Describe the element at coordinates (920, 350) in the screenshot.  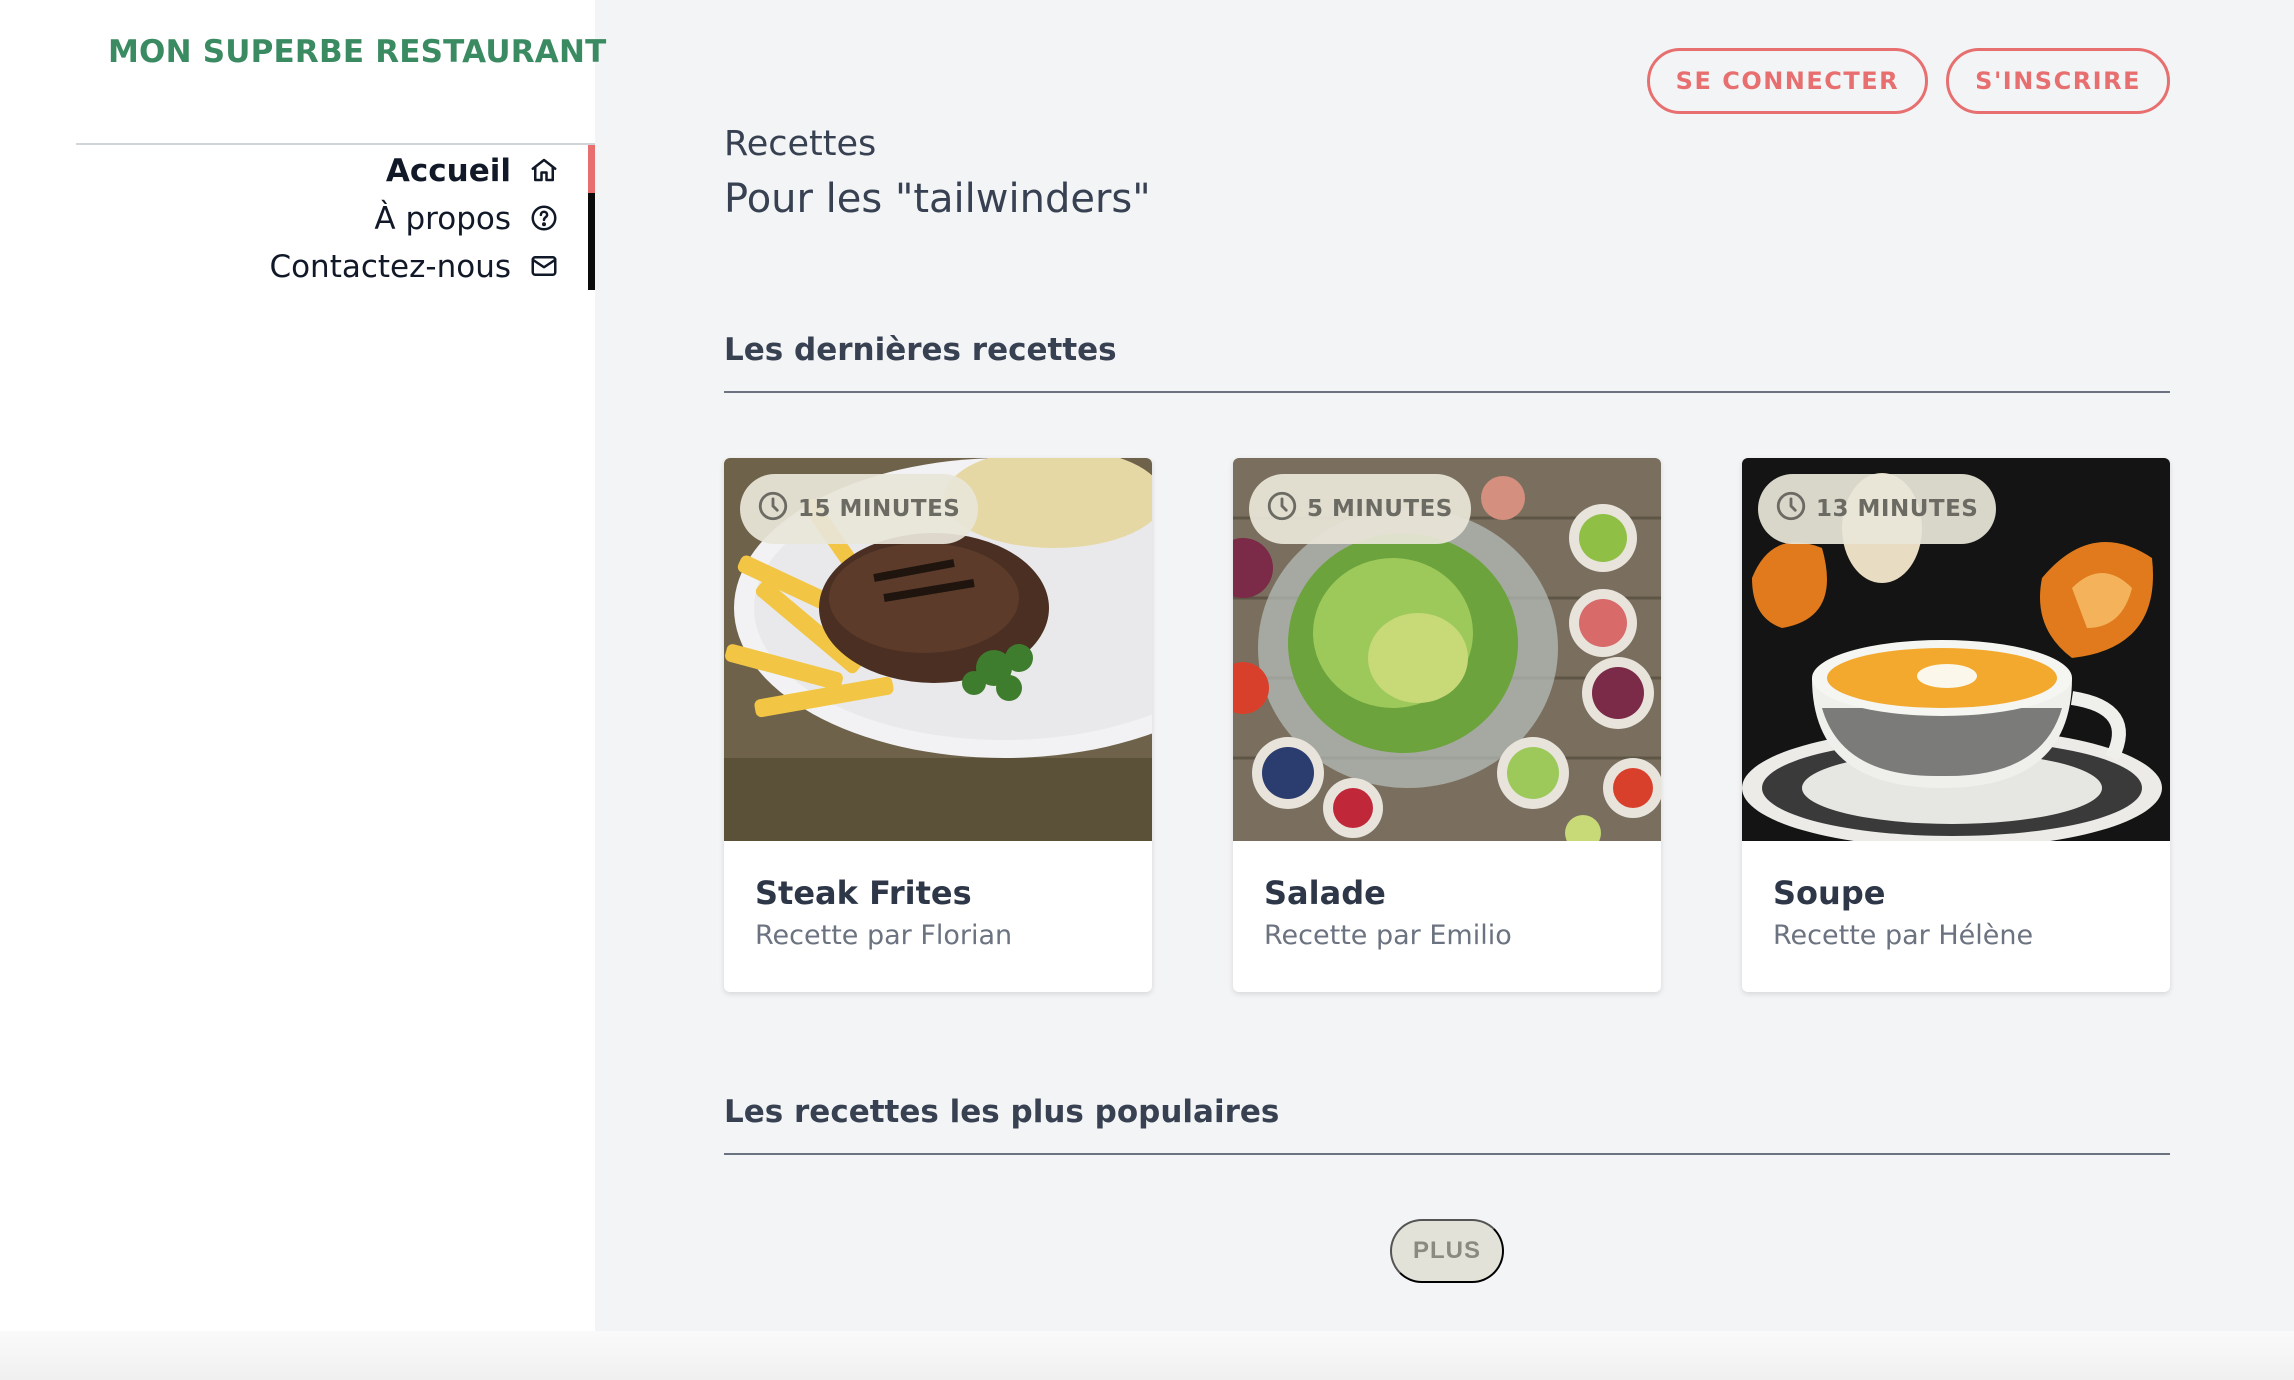
I see `section-title-latest: Les dernières recettes` at that location.